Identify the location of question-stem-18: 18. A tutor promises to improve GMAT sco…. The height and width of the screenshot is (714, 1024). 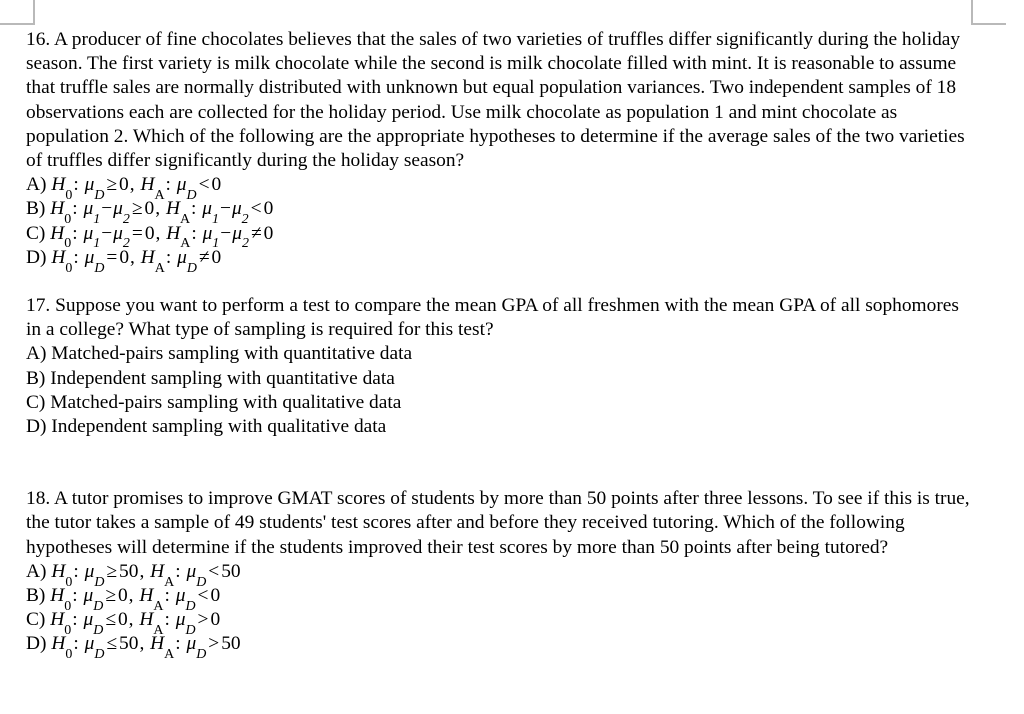
(498, 523).